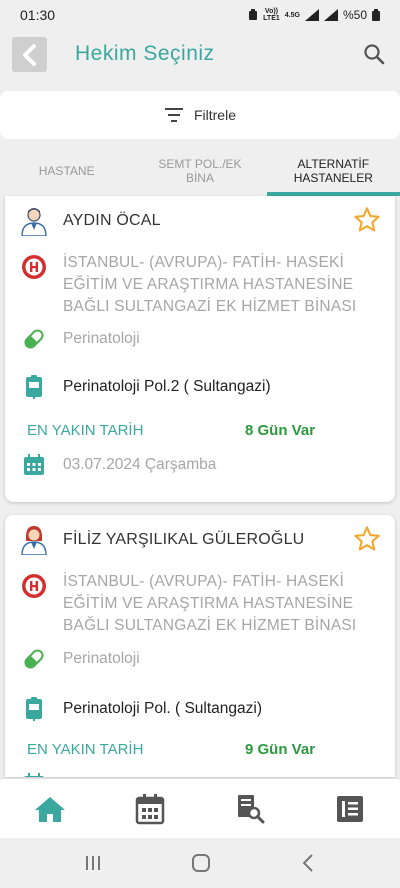  I want to click on app-bar: Hekim Seçiniz, so click(200, 55).